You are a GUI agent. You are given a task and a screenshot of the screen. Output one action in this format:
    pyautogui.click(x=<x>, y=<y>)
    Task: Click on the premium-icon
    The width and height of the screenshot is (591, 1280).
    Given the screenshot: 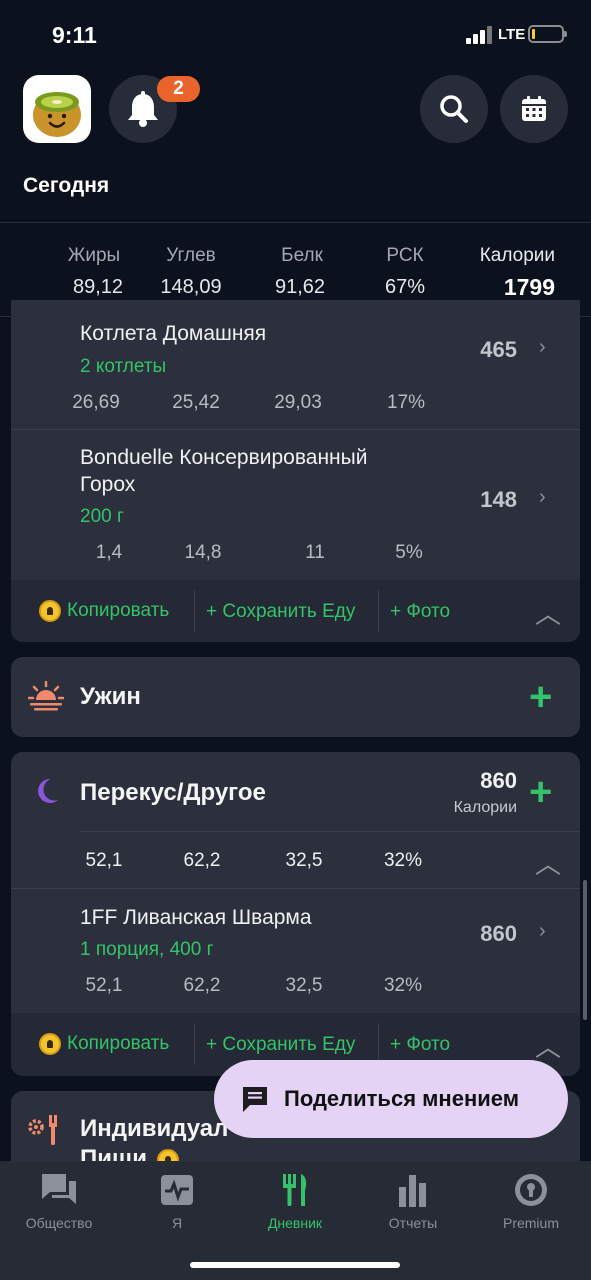 What is the action you would take?
    pyautogui.click(x=531, y=1190)
    